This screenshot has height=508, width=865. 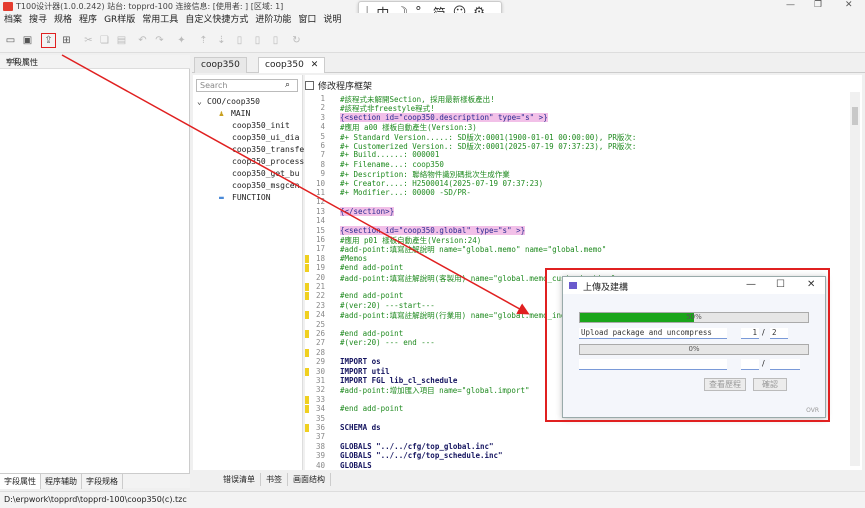 I want to click on tree-item: coop350_msgcen, so click(x=265, y=185).